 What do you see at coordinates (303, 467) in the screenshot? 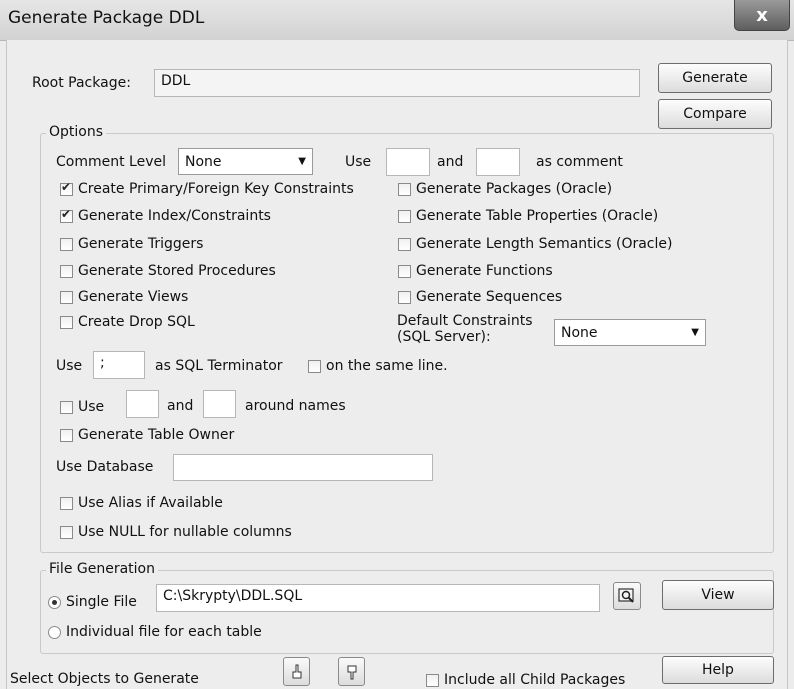
I see `use-database-input` at bounding box center [303, 467].